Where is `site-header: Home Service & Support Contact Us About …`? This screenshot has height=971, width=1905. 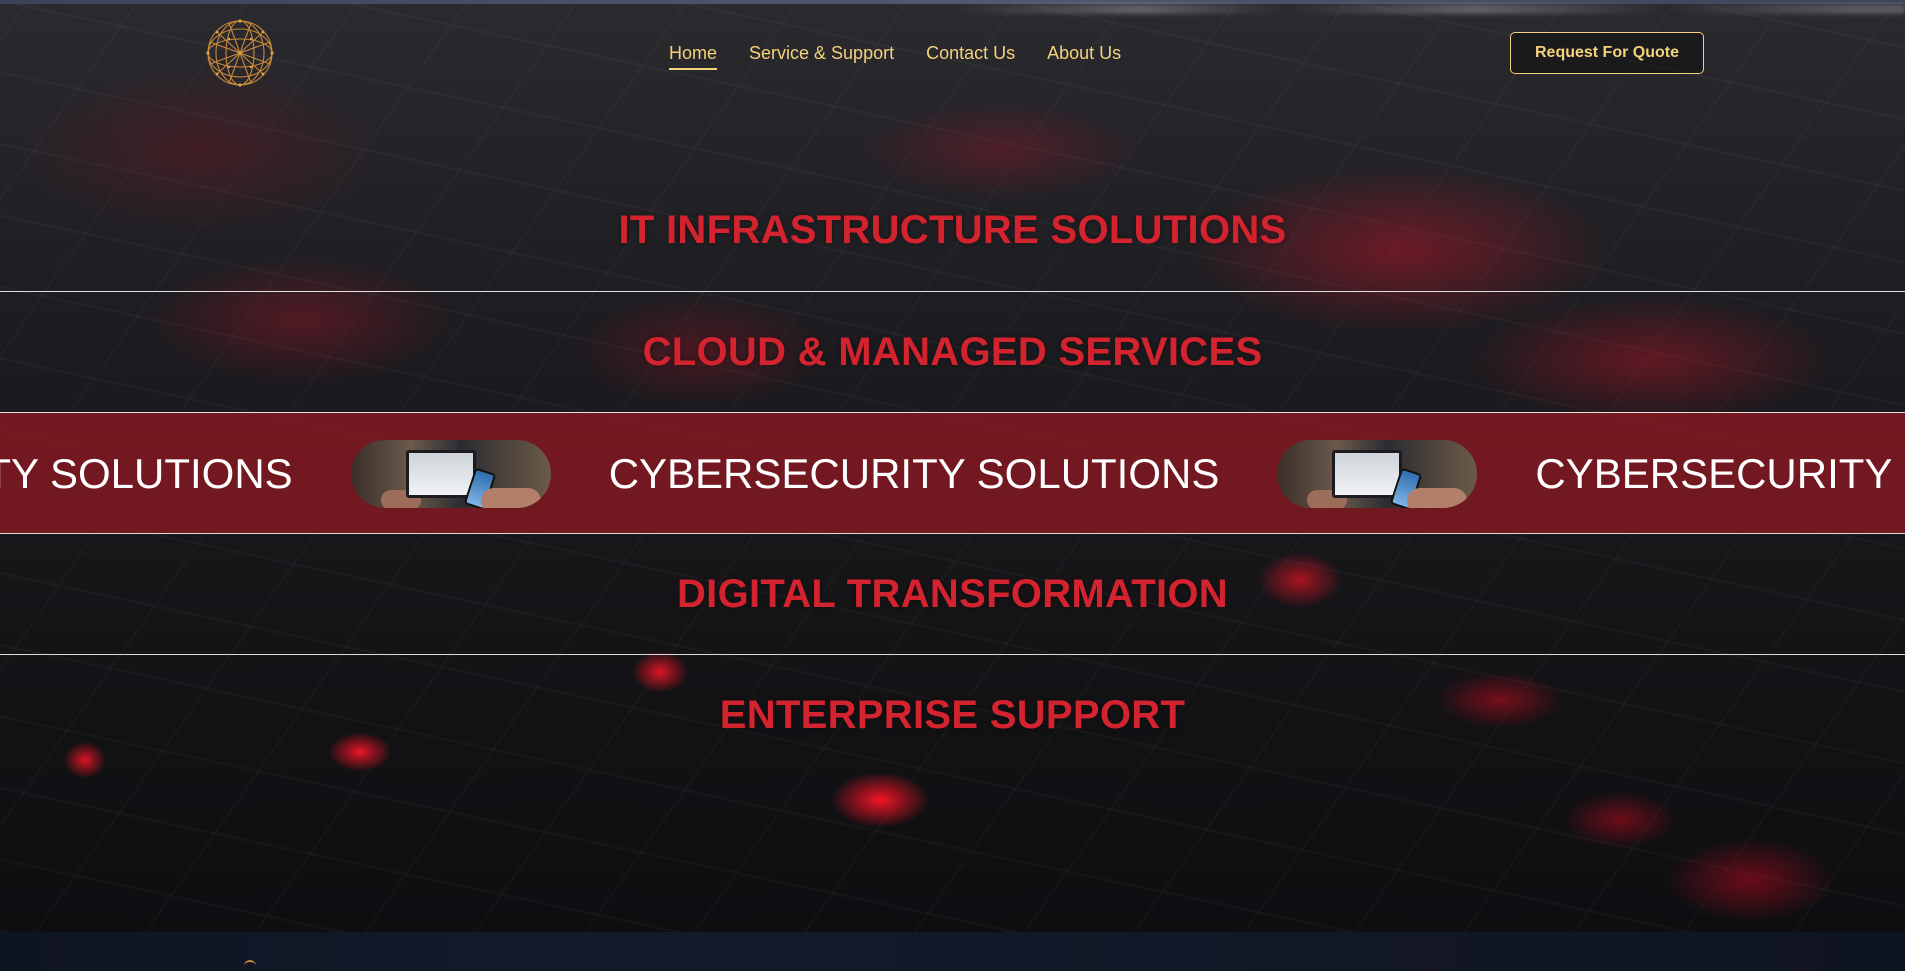
site-header: Home Service & Support Contact Us About … is located at coordinates (952, 52).